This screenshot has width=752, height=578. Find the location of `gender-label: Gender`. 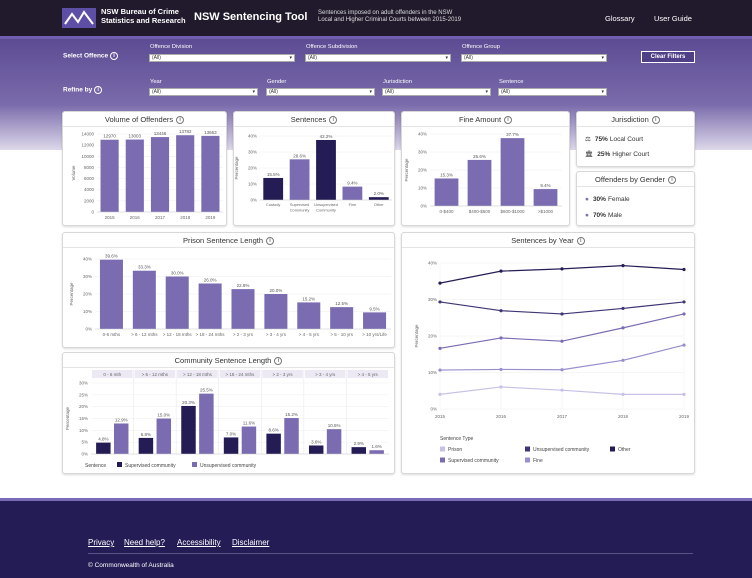

gender-label: Gender is located at coordinates (277, 82).